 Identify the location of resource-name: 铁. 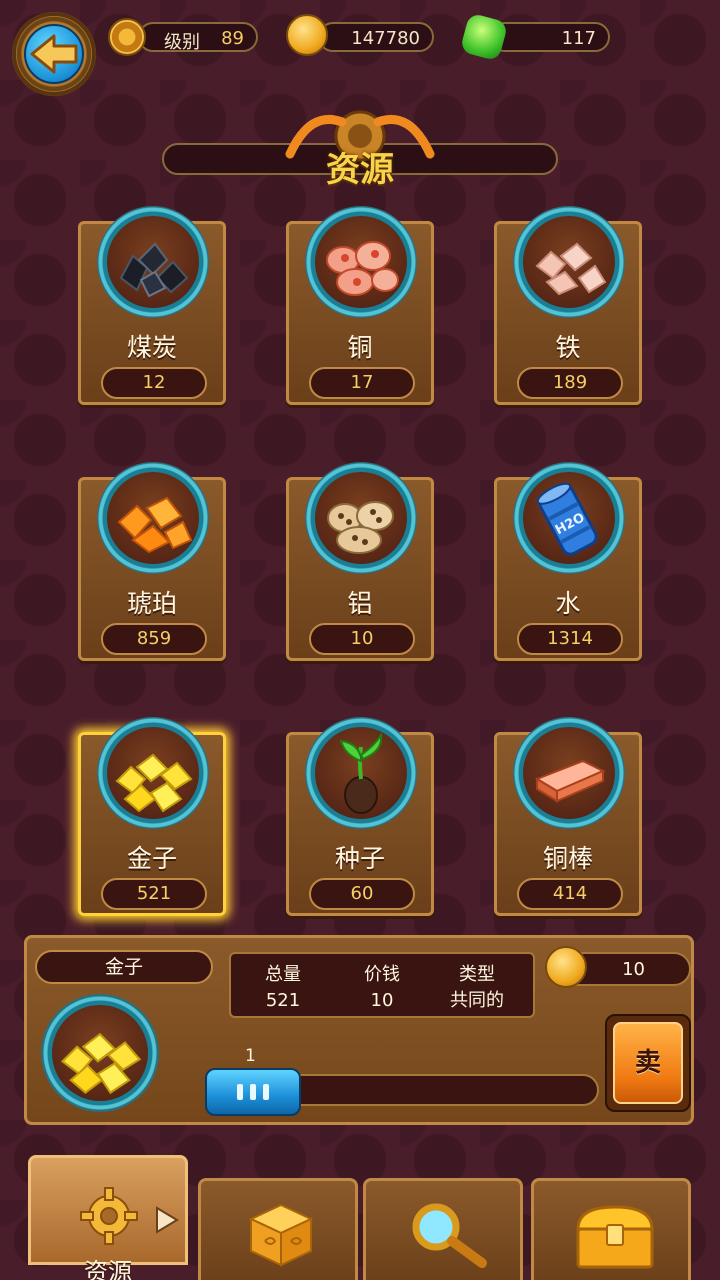
(568, 347).